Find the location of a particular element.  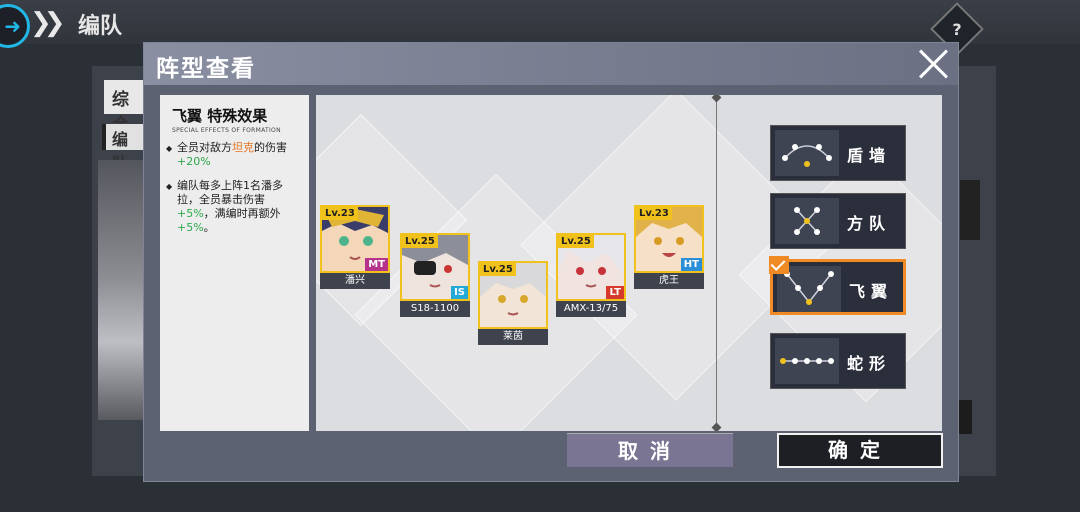

unit-card: Lv.23 MT 潘兴 is located at coordinates (355, 247).